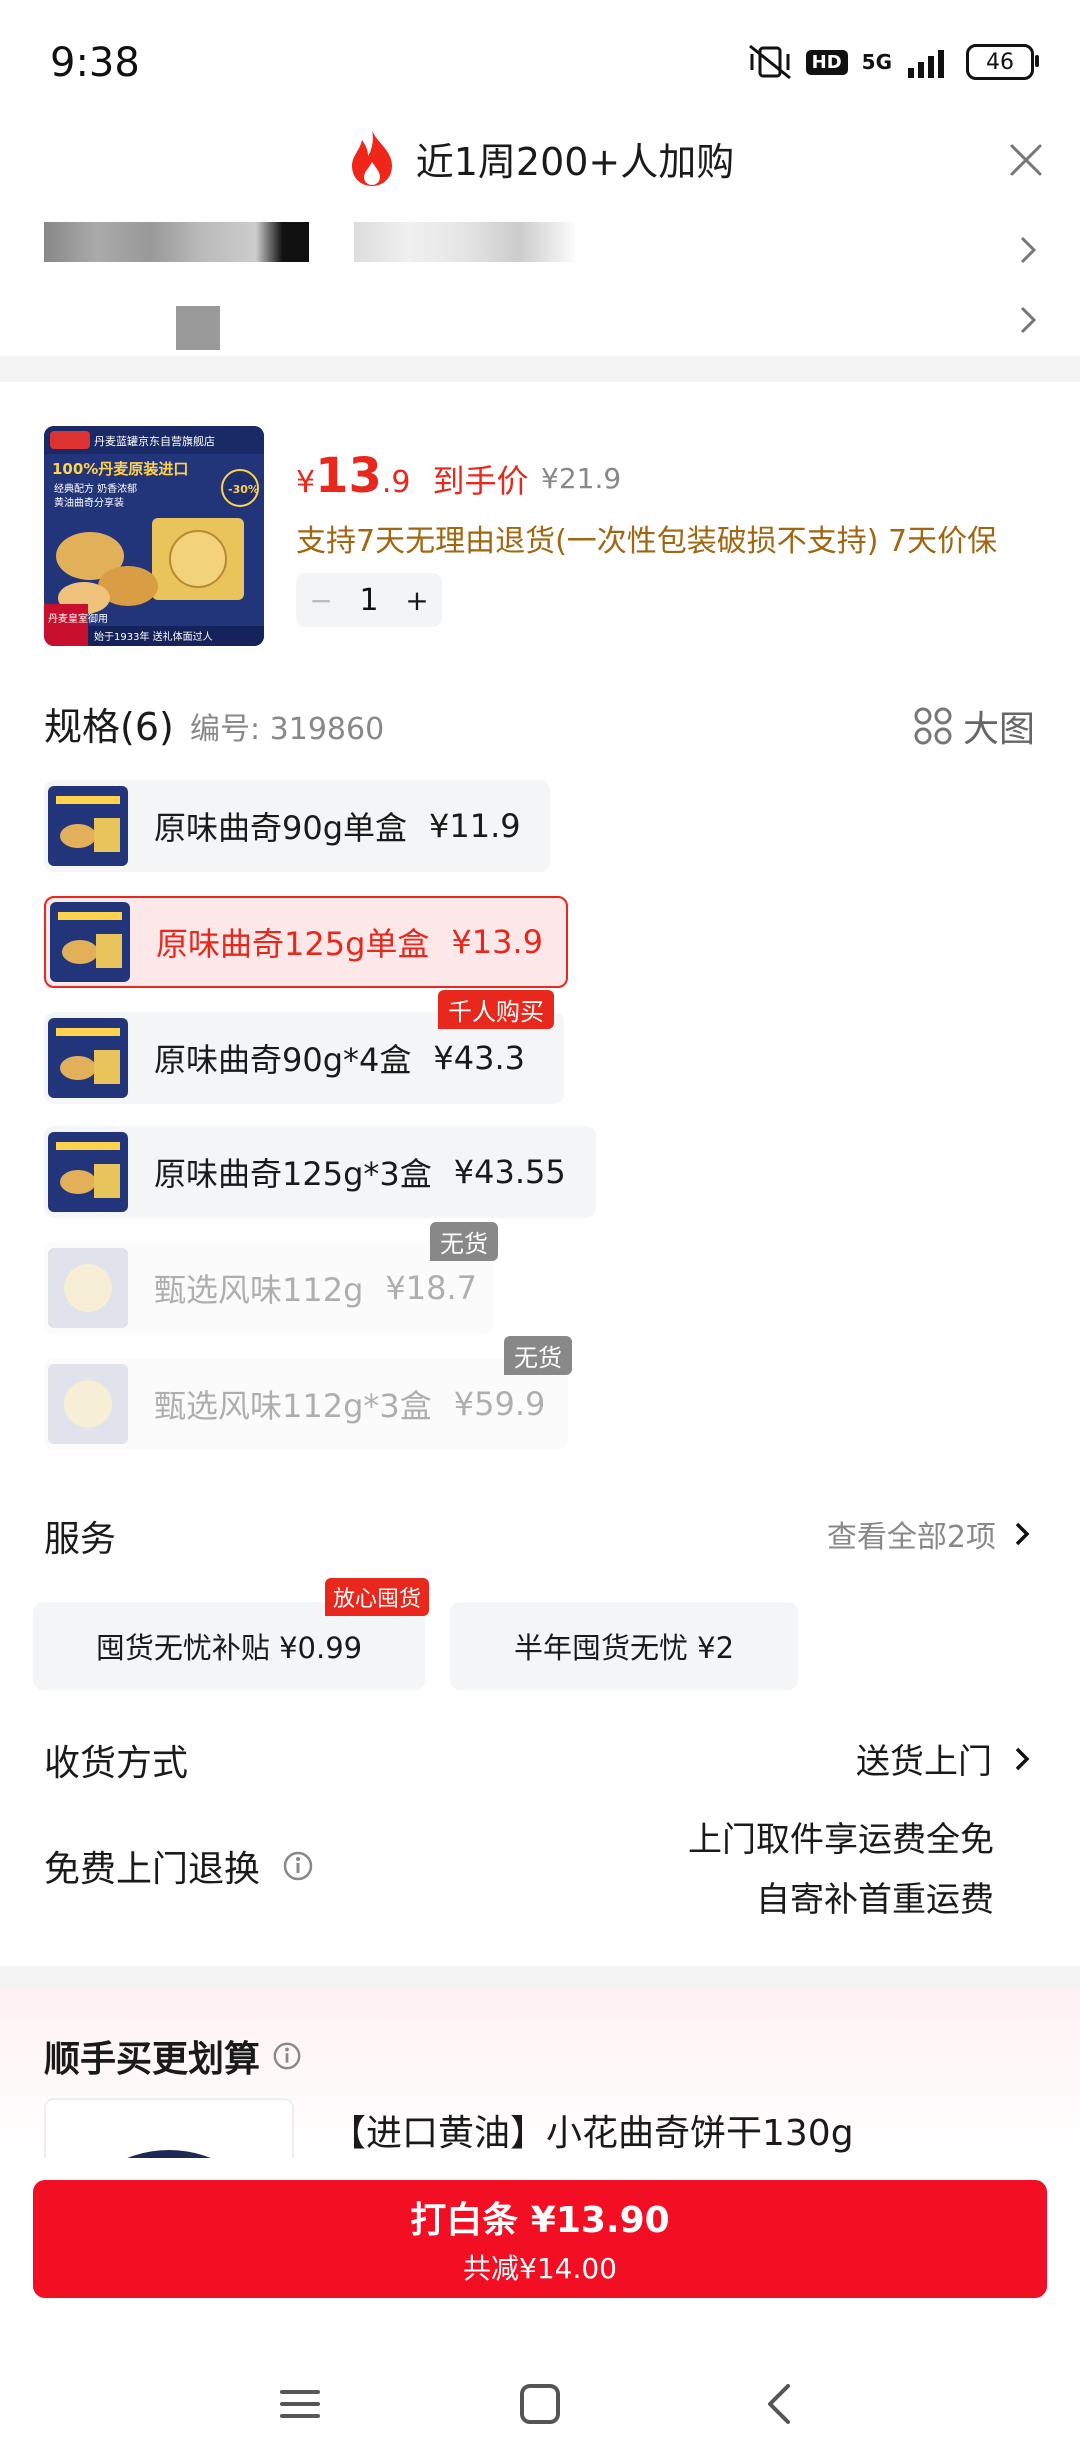  What do you see at coordinates (259, 1290) in the screenshot?
I see `variant-name: 甄选风味112g` at bounding box center [259, 1290].